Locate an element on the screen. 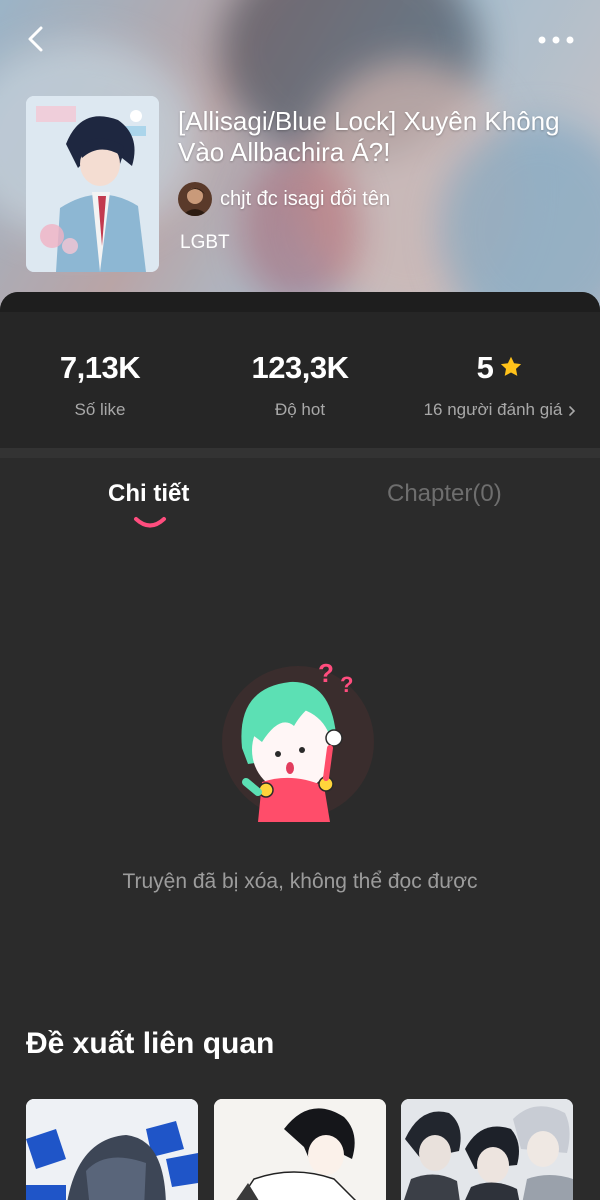 Image resolution: width=600 pixels, height=1200 pixels. tab-chapters: Chapter(0) is located at coordinates (444, 494).